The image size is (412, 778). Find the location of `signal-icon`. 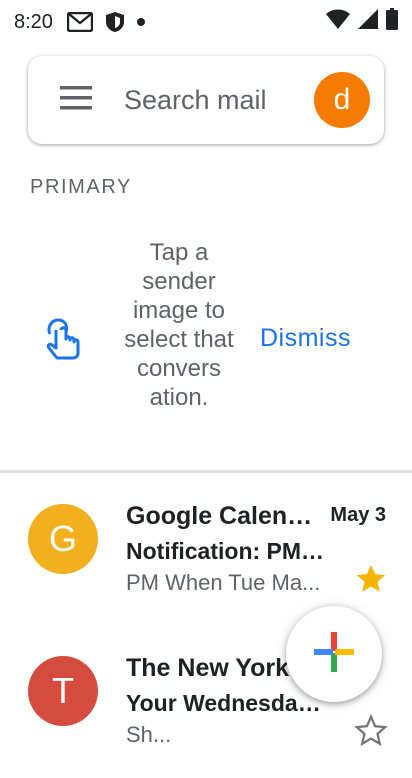

signal-icon is located at coordinates (368, 22).